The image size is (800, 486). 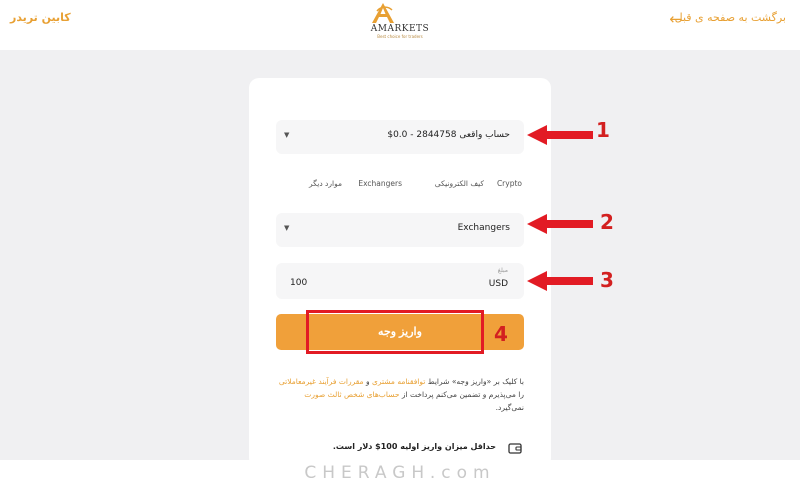 I want to click on amount-label: مبلغ, so click(x=502, y=270).